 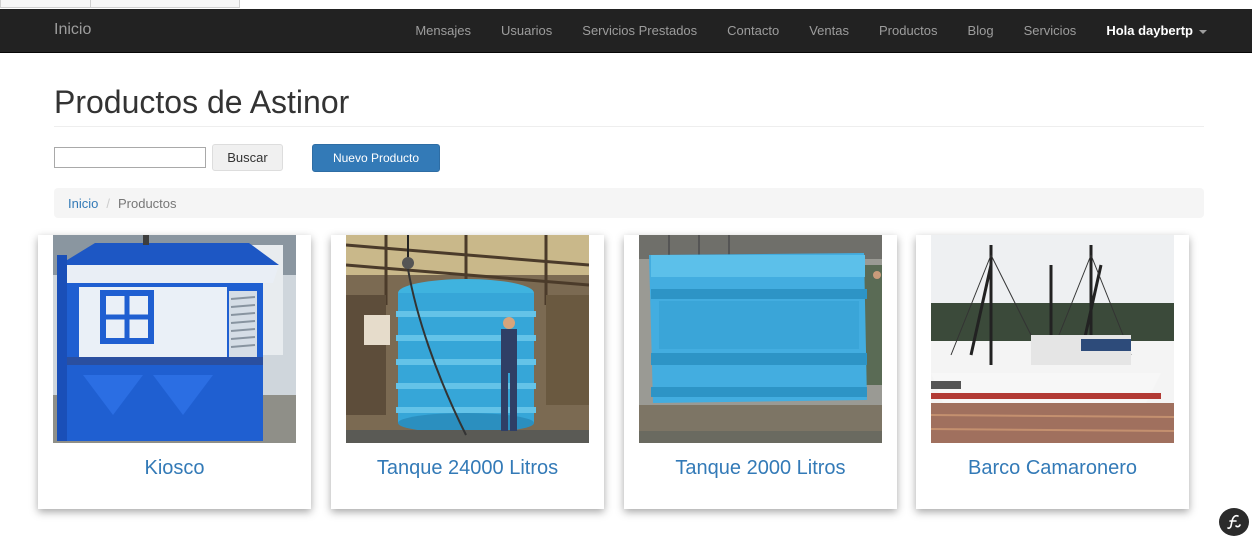 I want to click on page-title: Productos de Astinor, so click(x=202, y=102).